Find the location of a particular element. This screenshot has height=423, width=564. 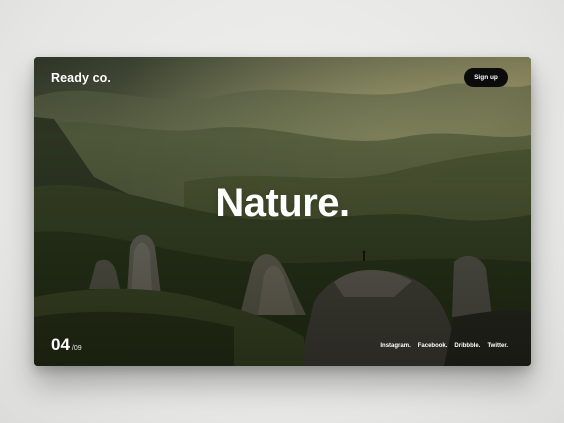

brand-logo: Ready co. is located at coordinates (81, 78).